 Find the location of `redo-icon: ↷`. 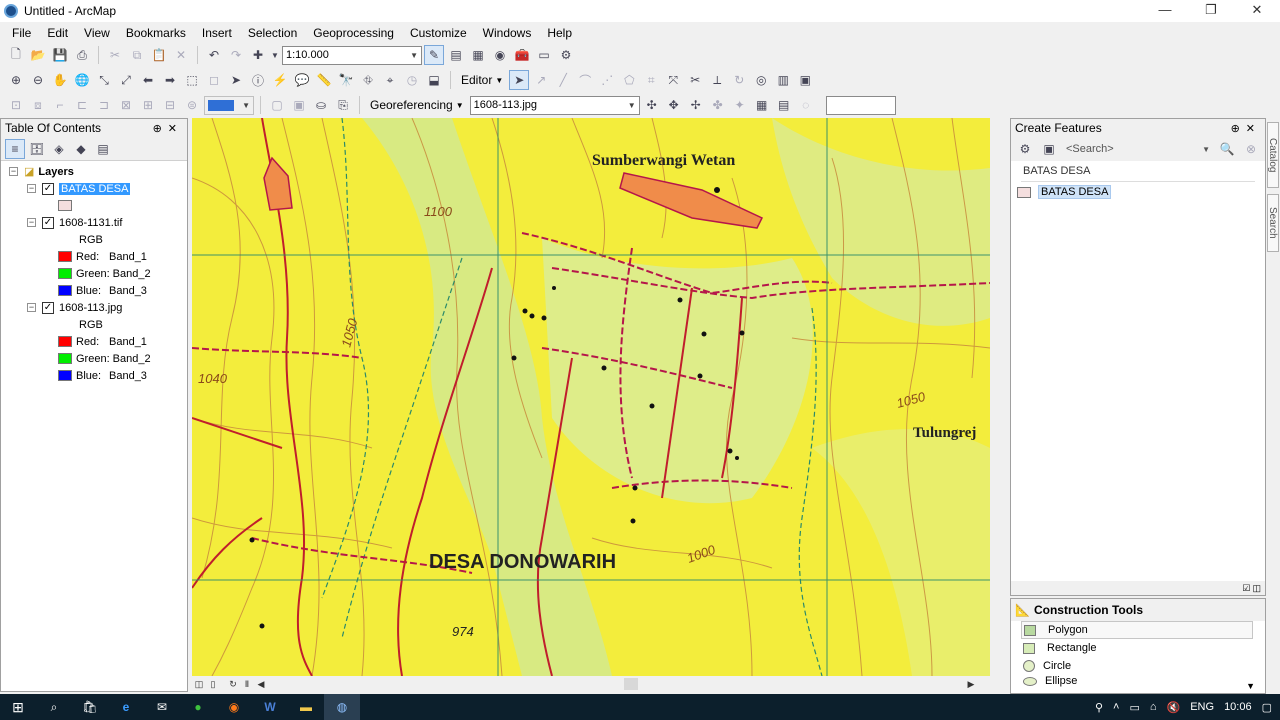

redo-icon: ↷ is located at coordinates (236, 55).